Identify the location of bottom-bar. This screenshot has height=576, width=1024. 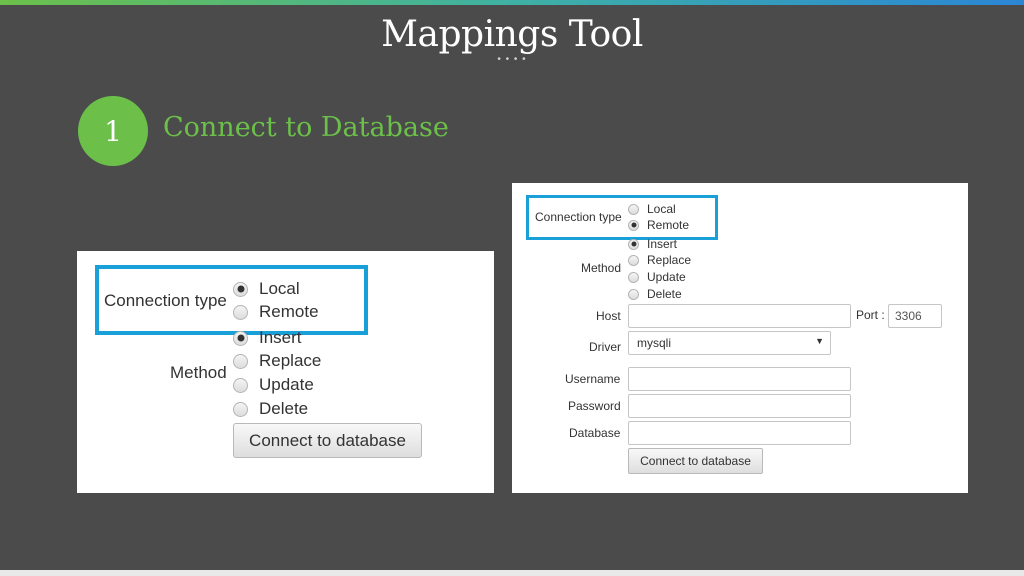
(512, 573).